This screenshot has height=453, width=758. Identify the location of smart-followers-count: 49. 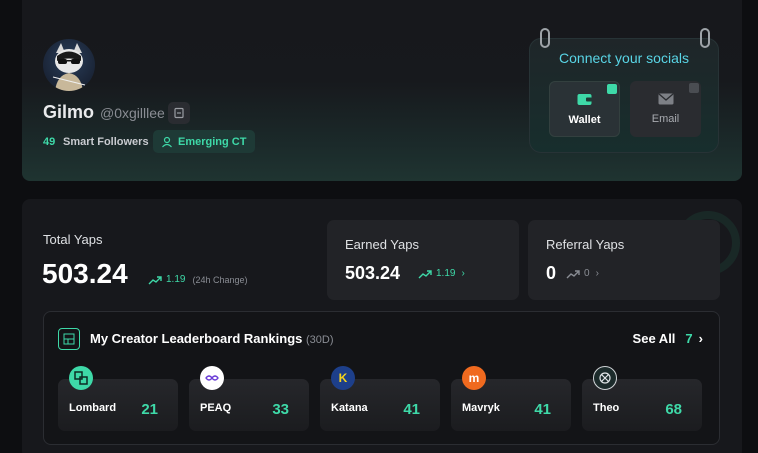
(49, 142).